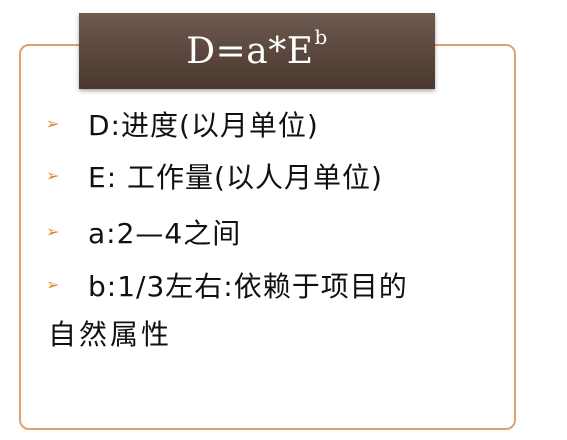 The width and height of the screenshot is (567, 440). I want to click on bullet-item-a: ➢ a:2—4之间, so click(143, 232).